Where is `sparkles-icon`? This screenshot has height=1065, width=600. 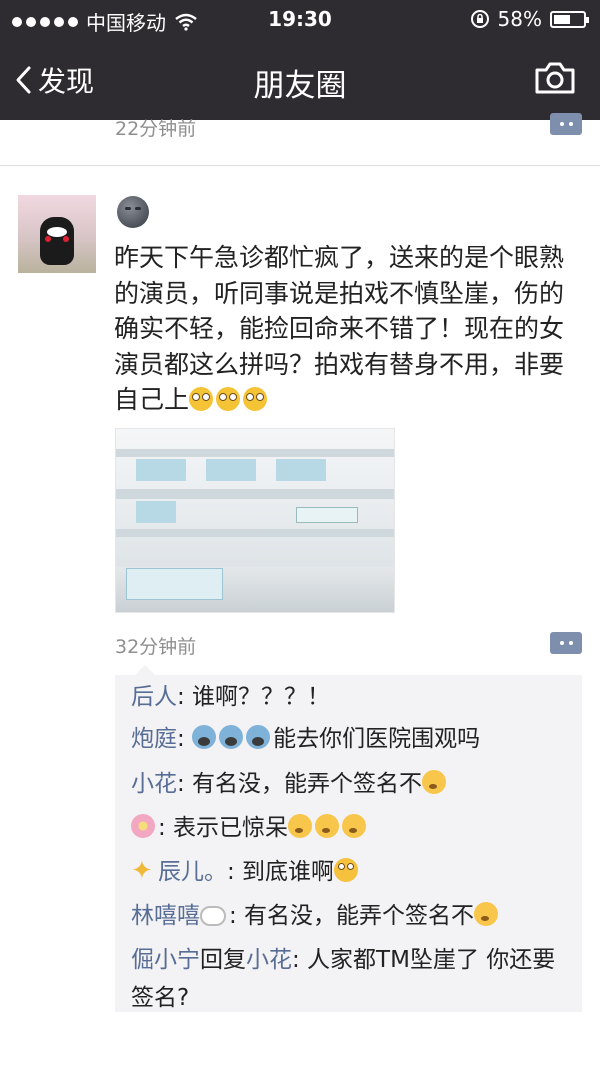
sparkles-icon is located at coordinates (143, 871).